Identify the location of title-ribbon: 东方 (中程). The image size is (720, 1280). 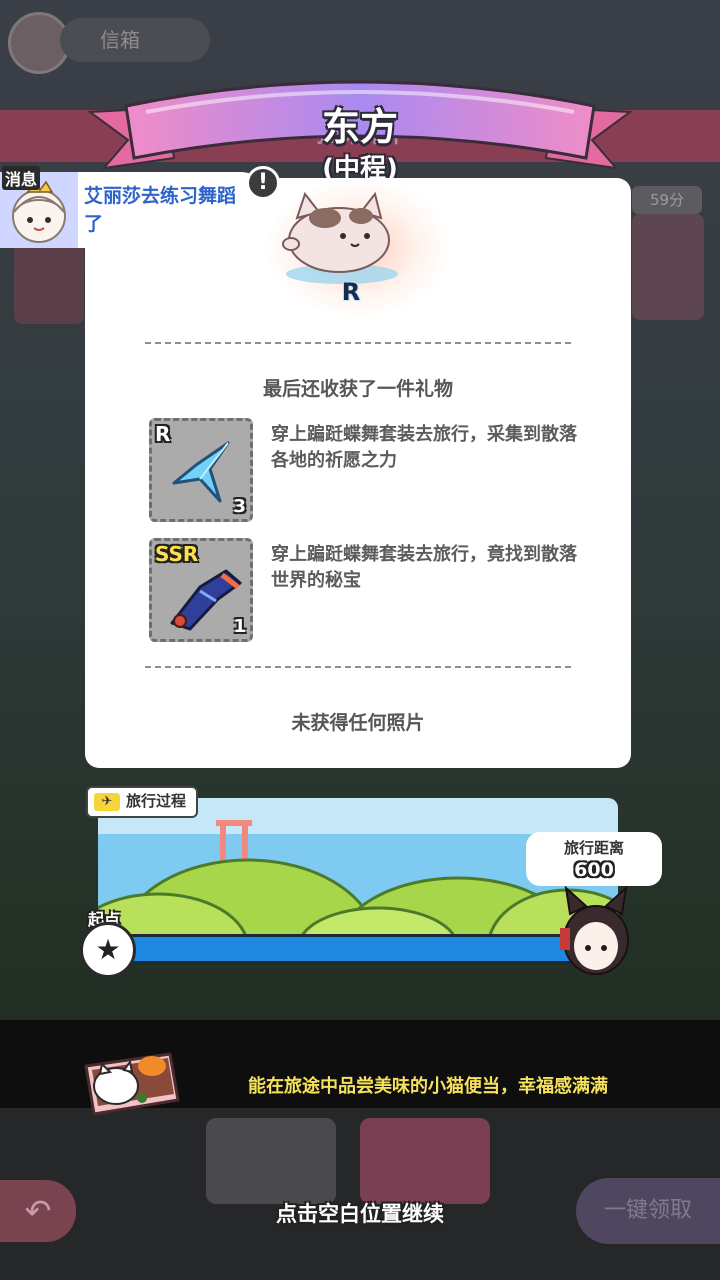
(360, 116).